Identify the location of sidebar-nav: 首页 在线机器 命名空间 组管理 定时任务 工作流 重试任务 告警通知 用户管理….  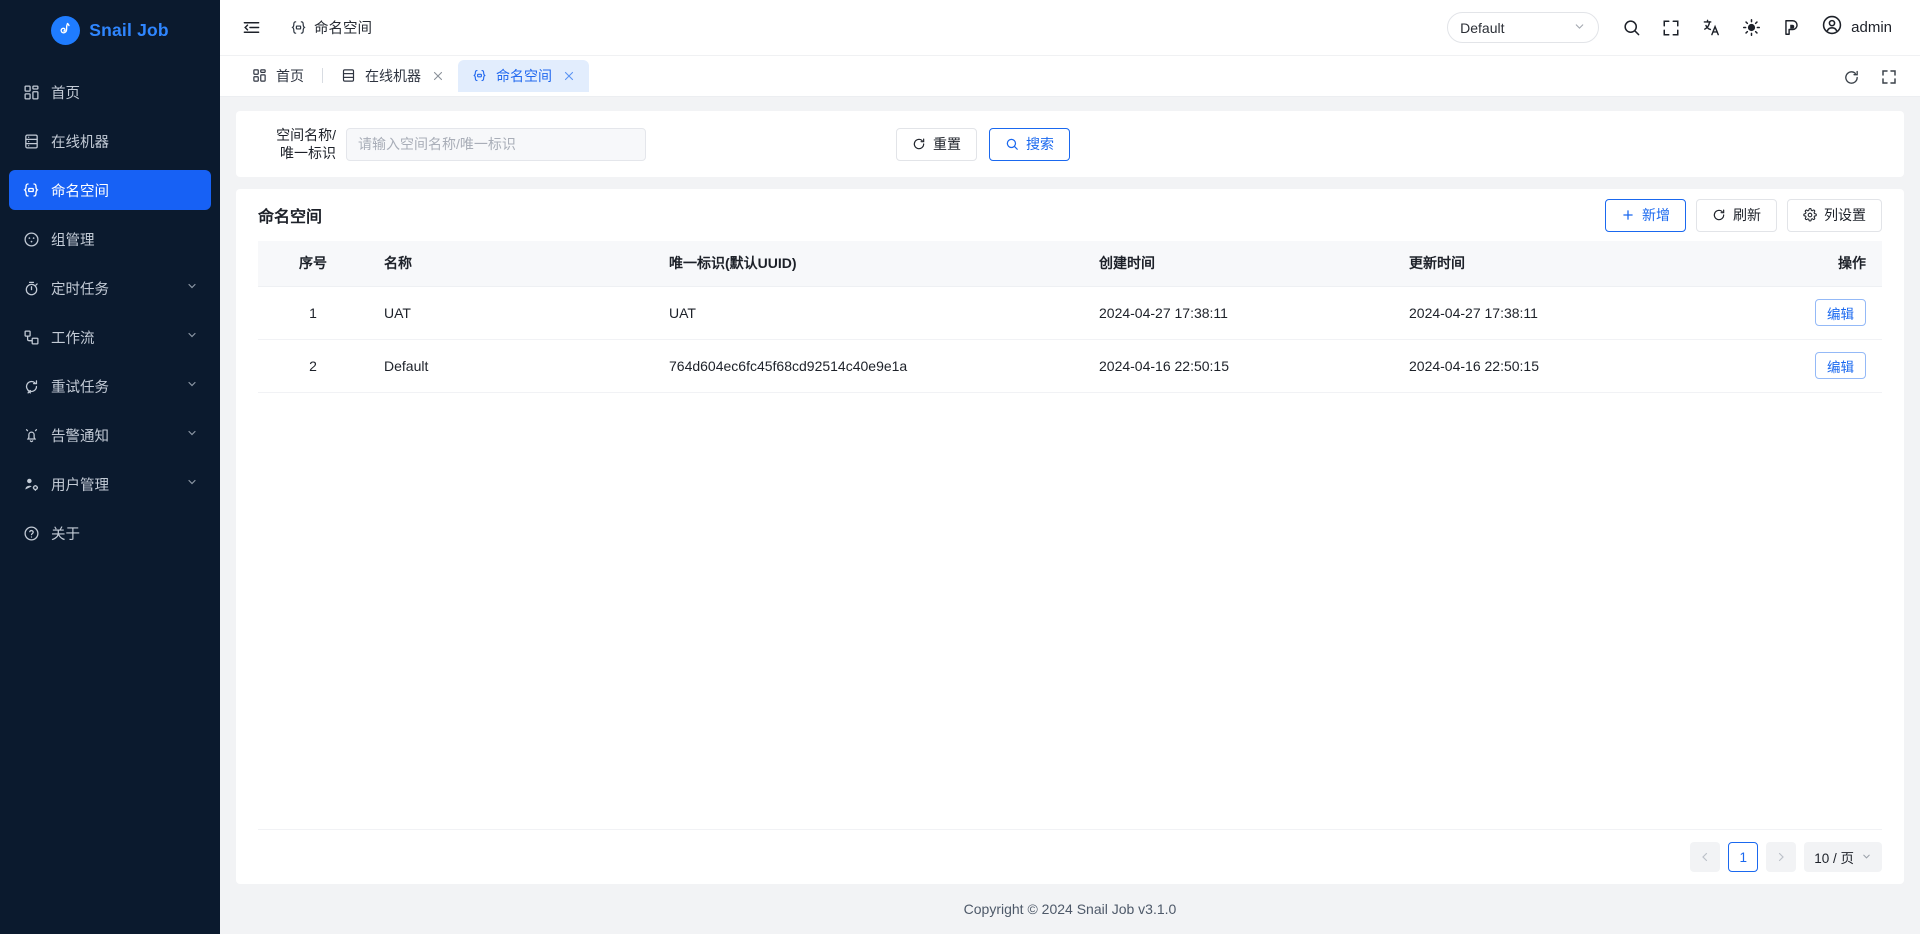
(110, 317).